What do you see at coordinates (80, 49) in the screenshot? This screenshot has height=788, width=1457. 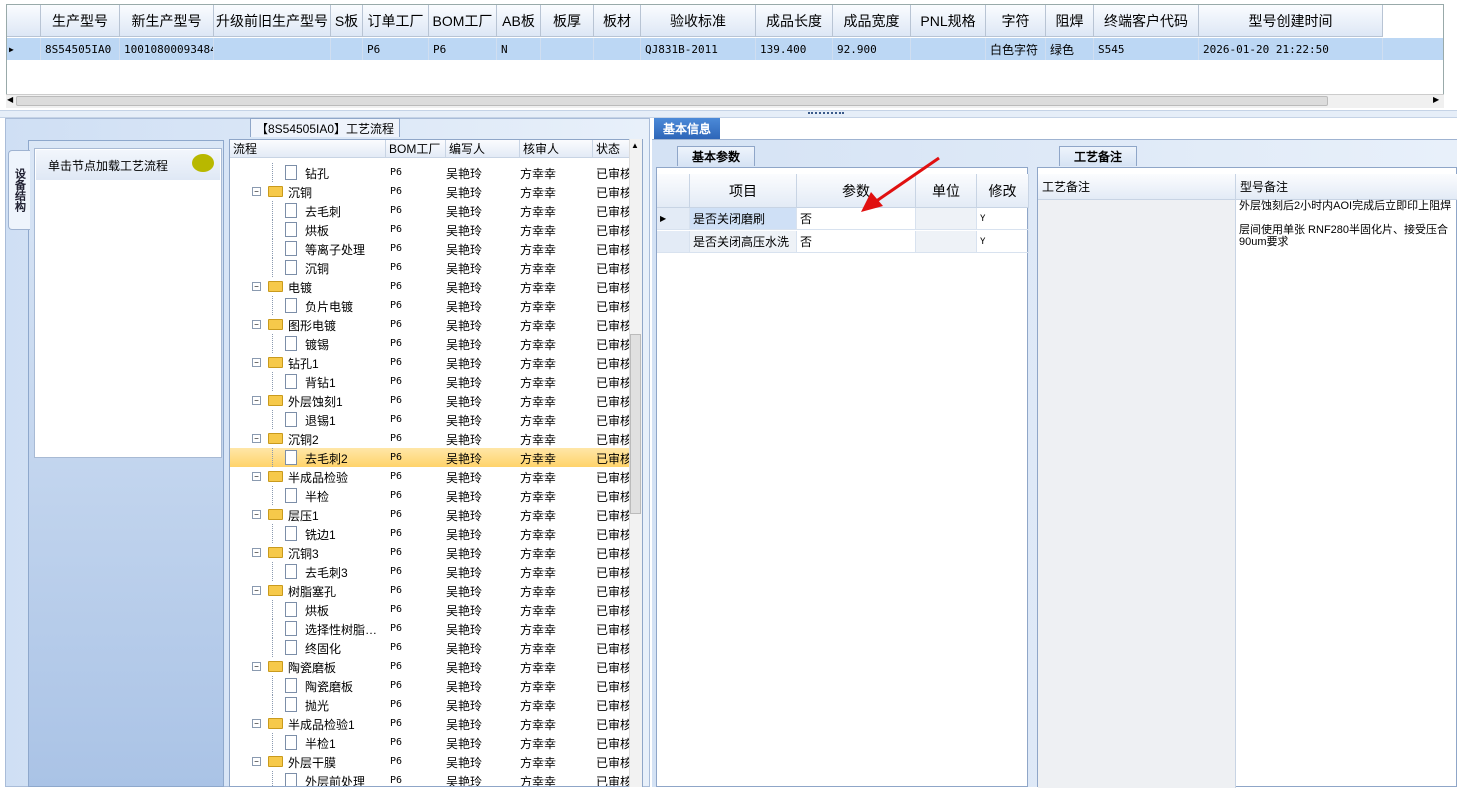 I see `grid-cell: 8S54505IA0` at bounding box center [80, 49].